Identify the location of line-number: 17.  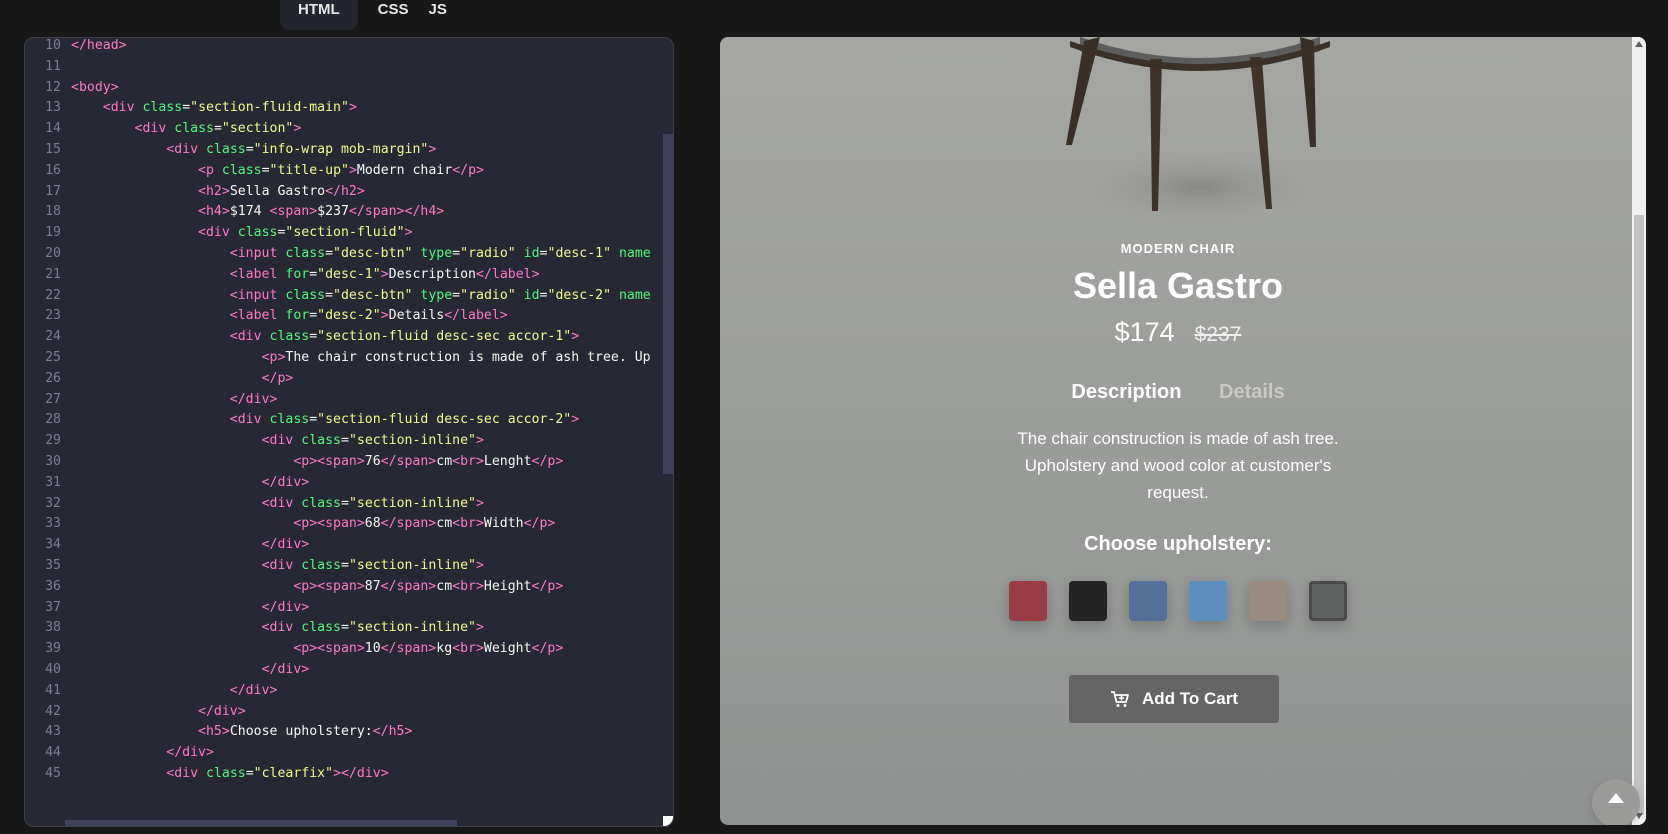
(53, 191).